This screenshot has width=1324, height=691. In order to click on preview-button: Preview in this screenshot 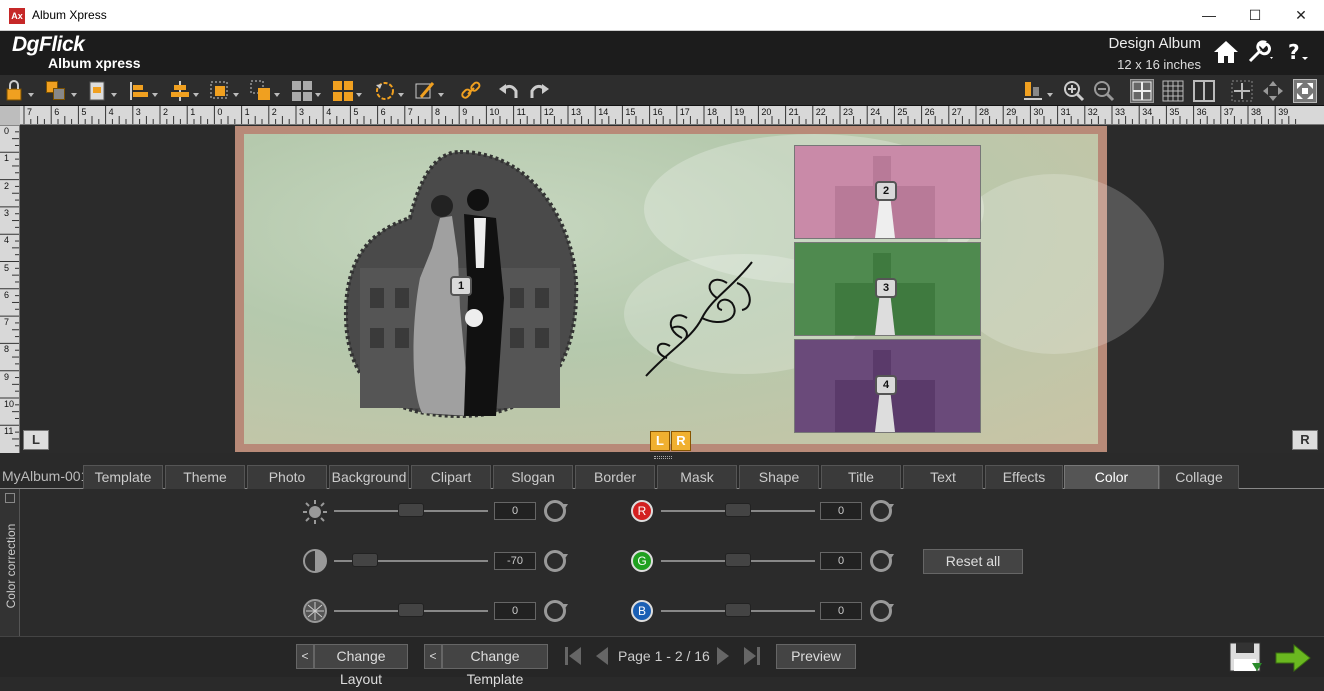, I will do `click(816, 656)`.